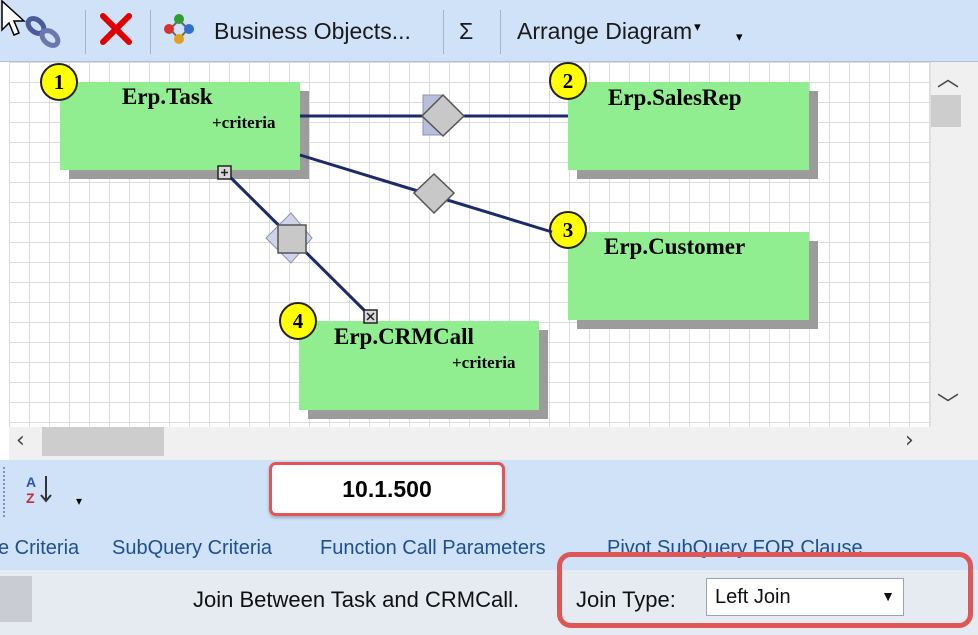 This screenshot has height=635, width=978. What do you see at coordinates (765, 590) in the screenshot?
I see `highlight-annotation` at bounding box center [765, 590].